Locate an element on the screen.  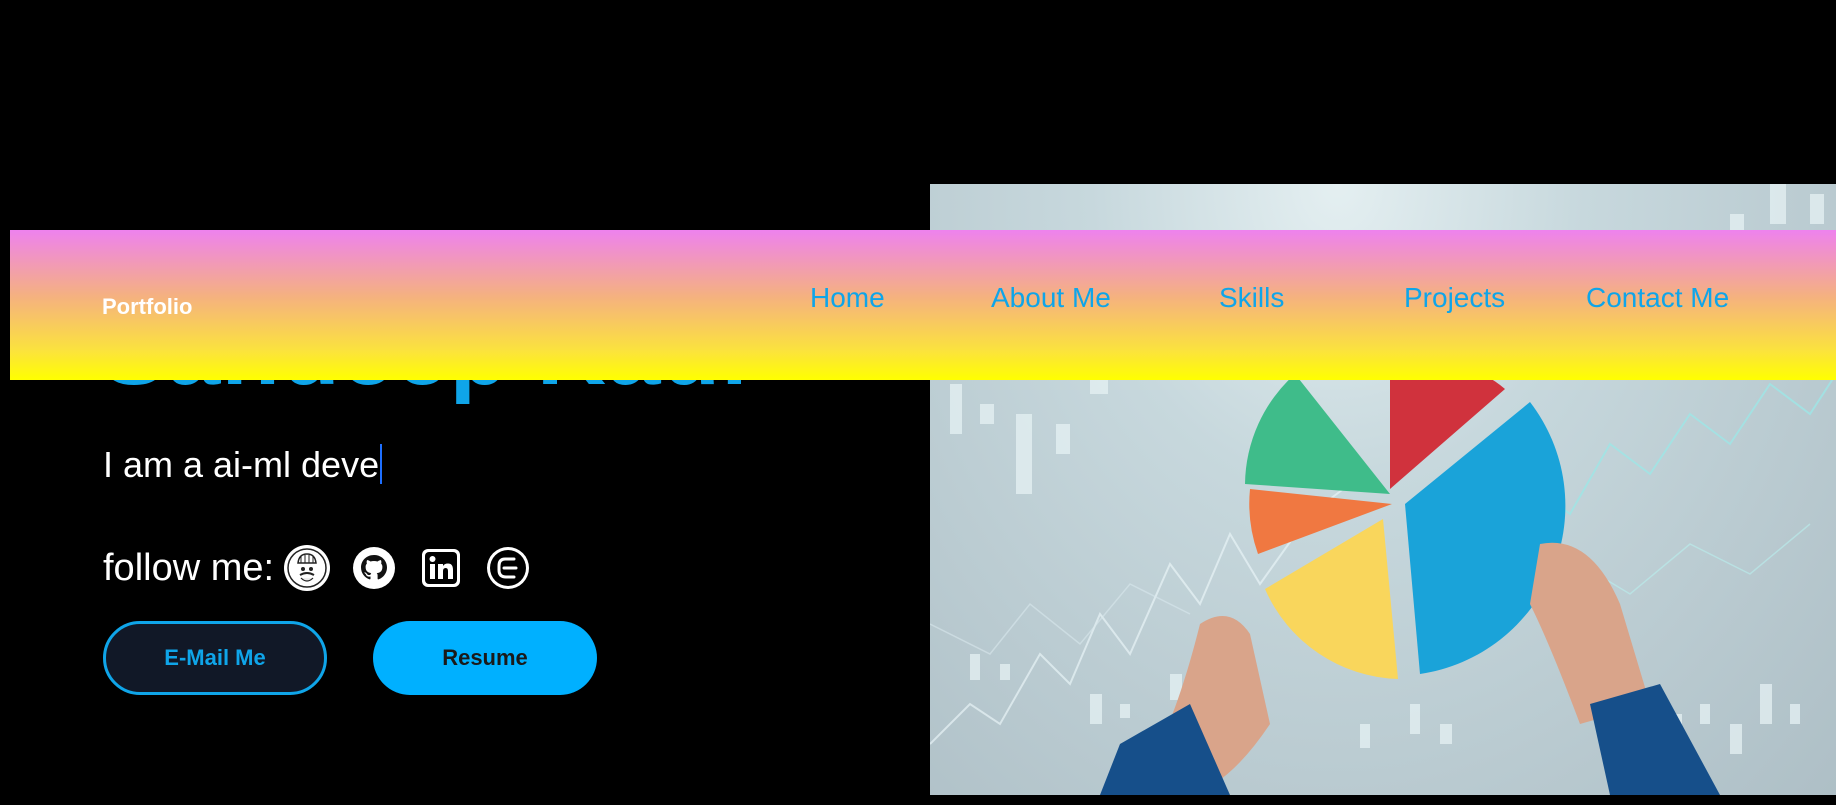
leetcode-icon is located at coordinates (508, 568).